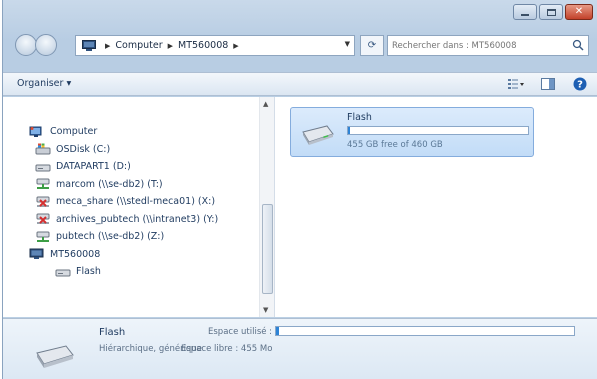  What do you see at coordinates (112, 332) in the screenshot?
I see `details-name: Flash` at bounding box center [112, 332].